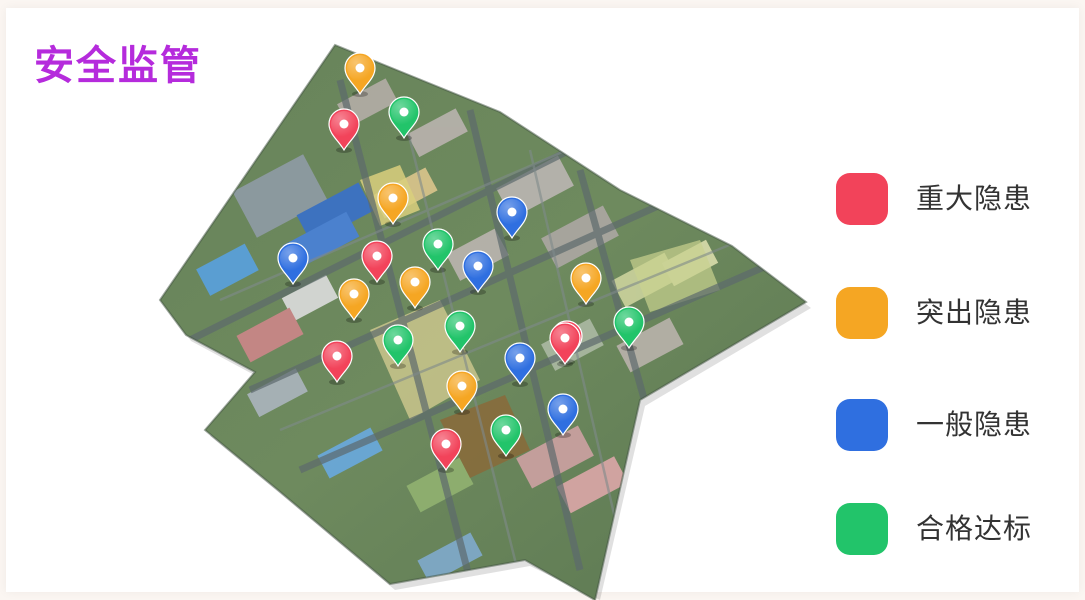  What do you see at coordinates (862, 313) in the screenshot?
I see `orange-swatch-icon` at bounding box center [862, 313].